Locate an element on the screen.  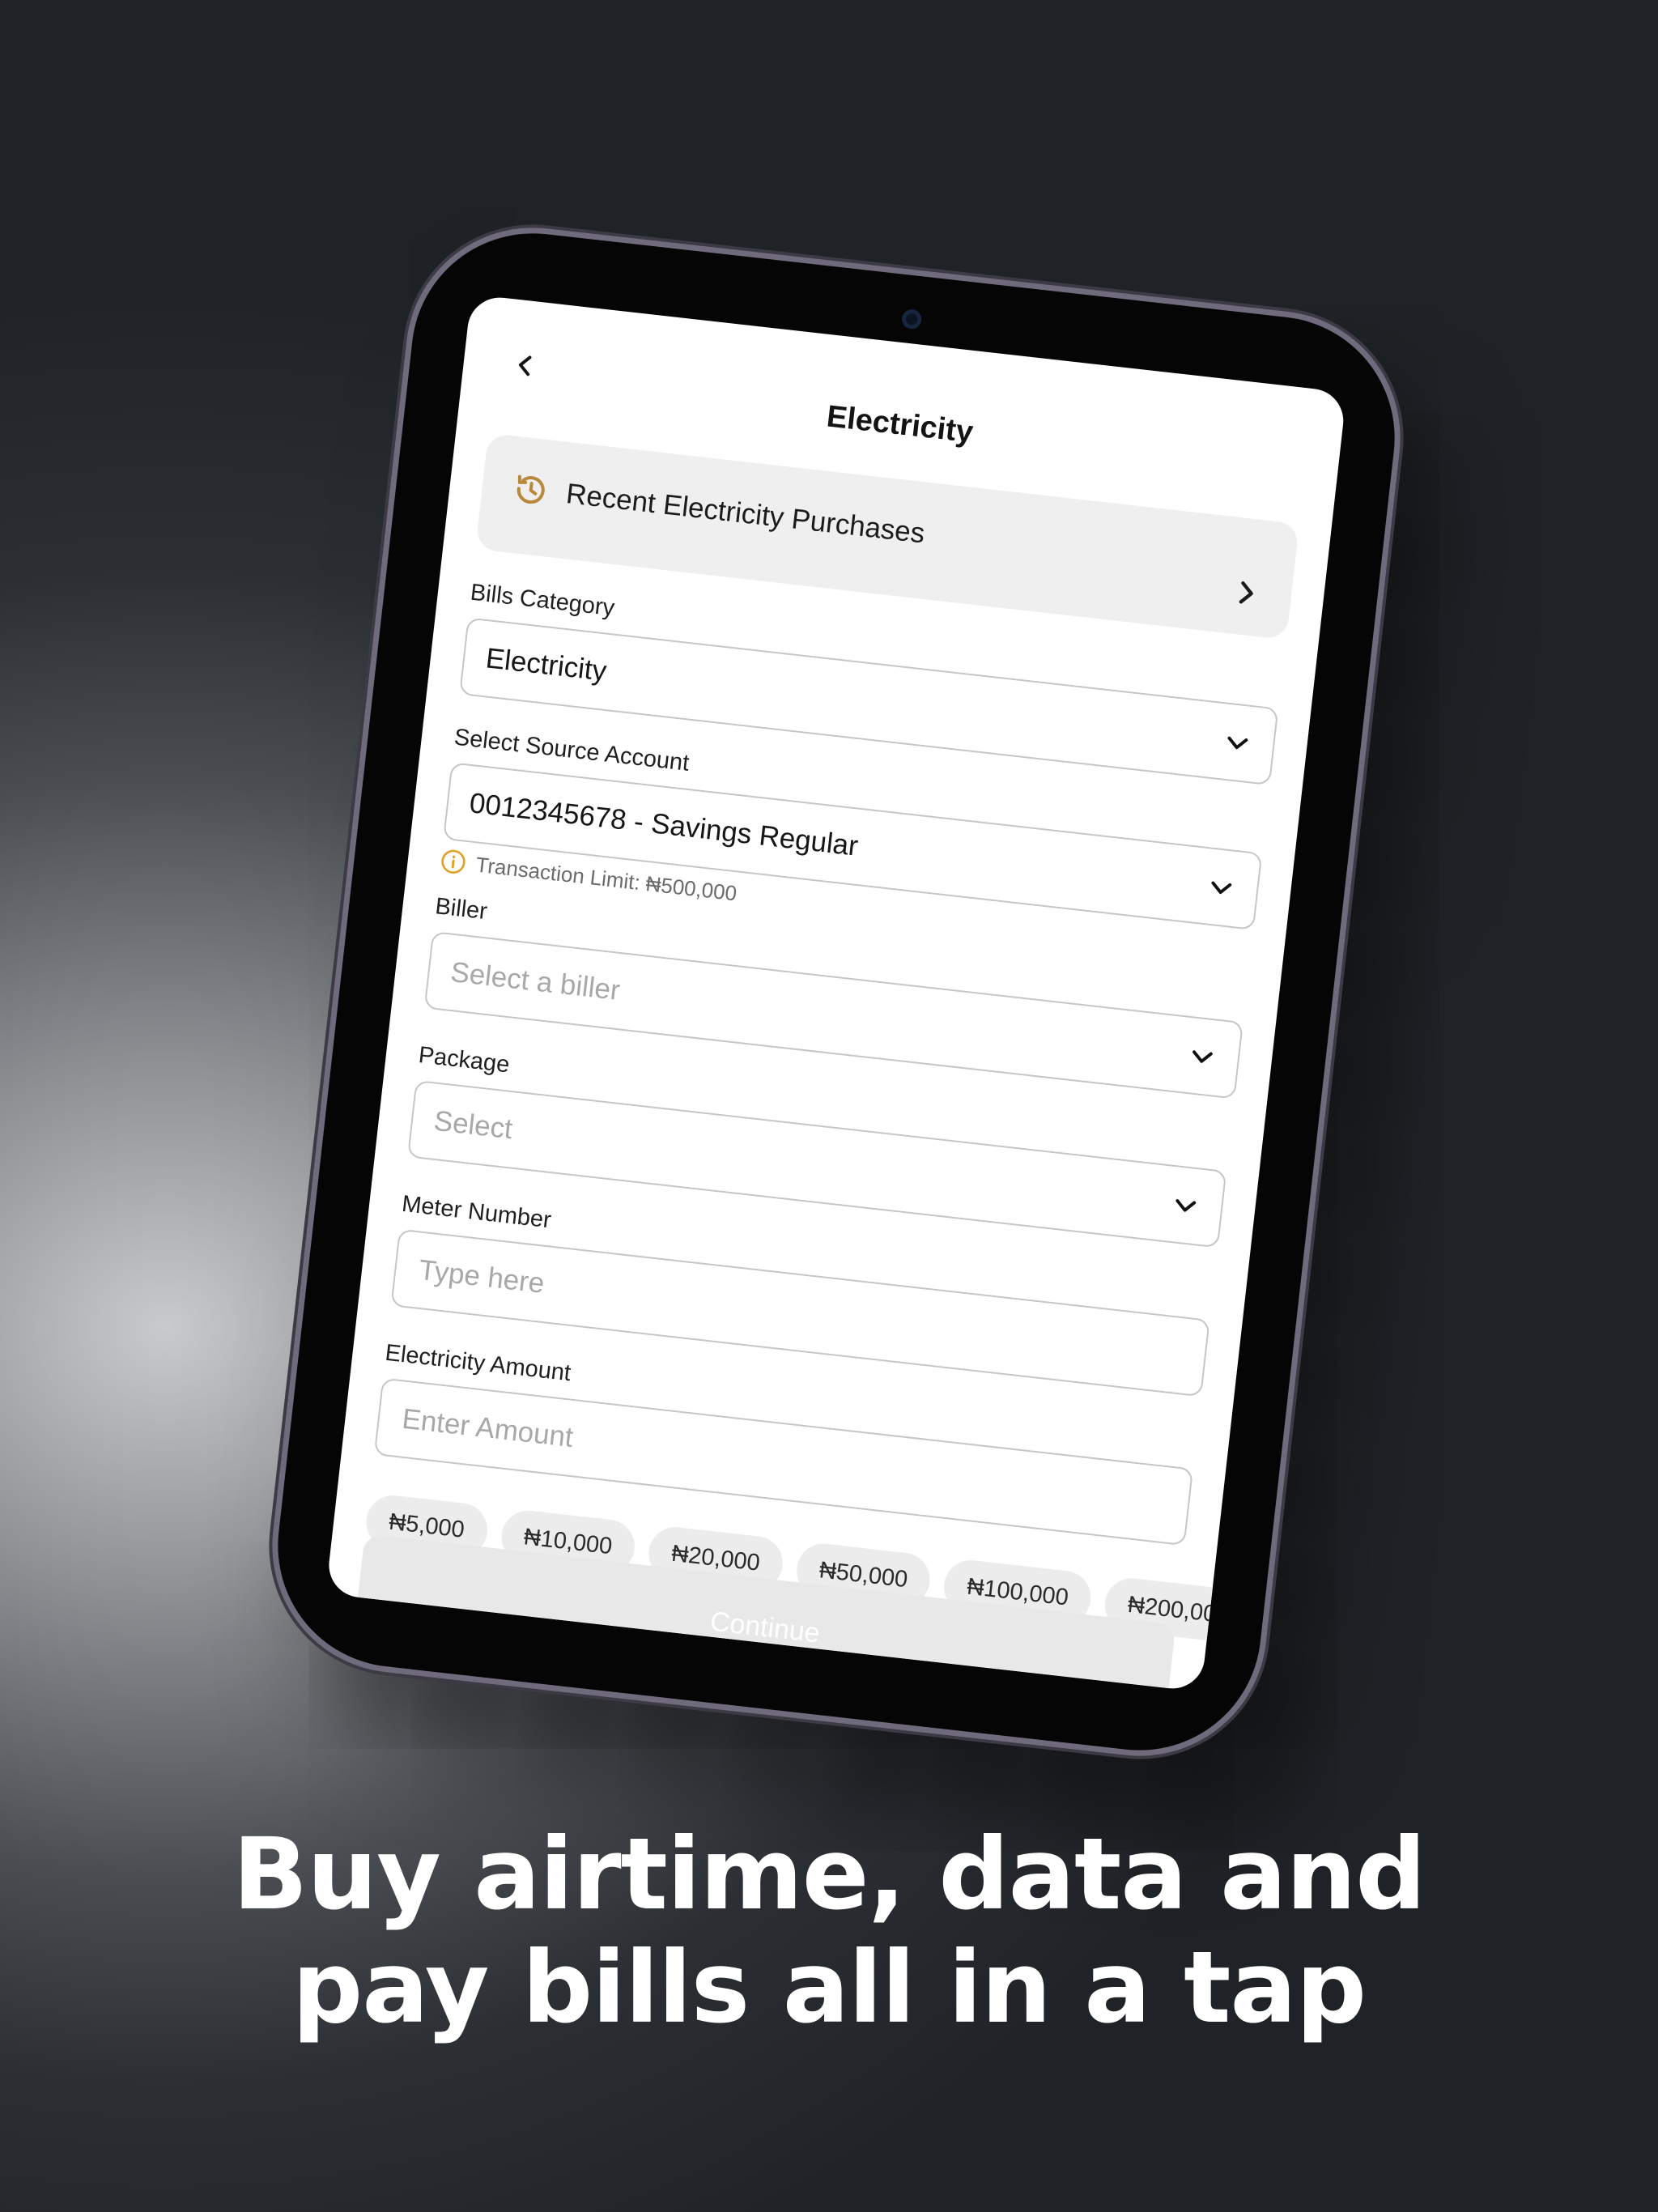
history-clock-icon is located at coordinates (531, 489).